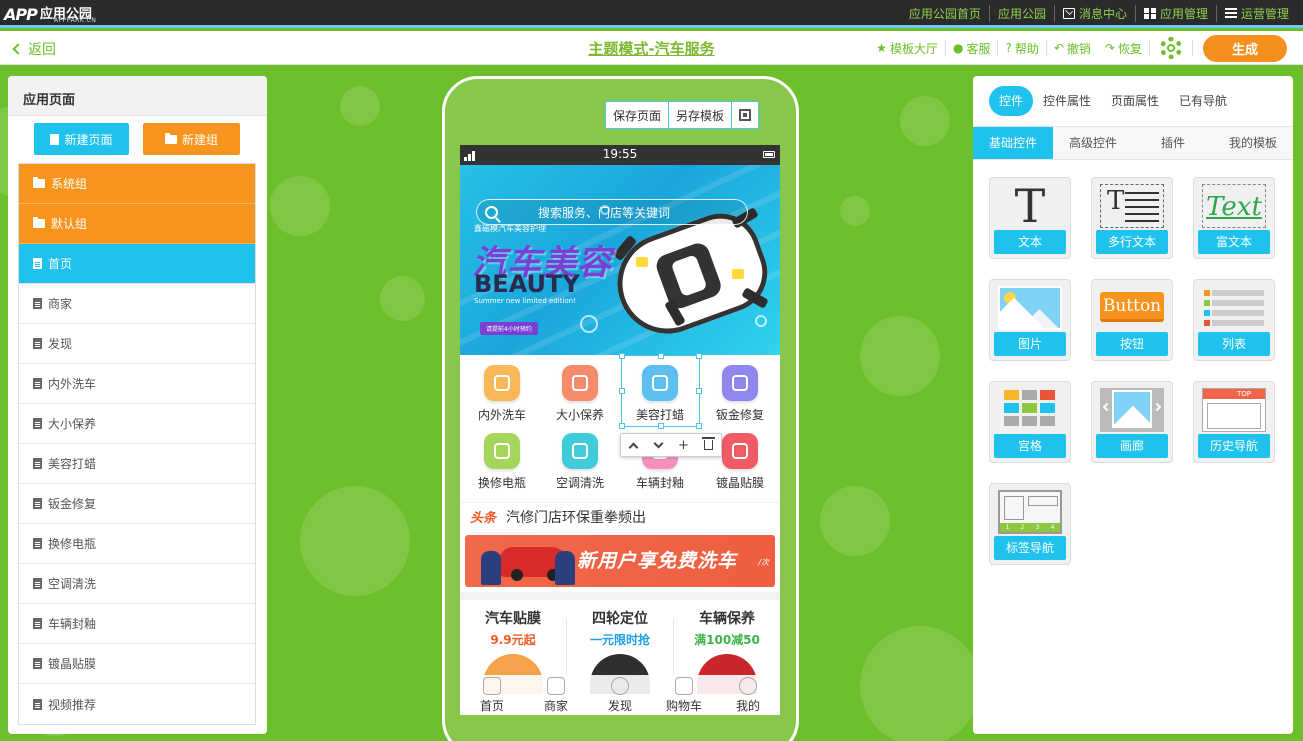 This screenshot has width=1303, height=741. I want to click on qr-code-icon, so click(745, 115).